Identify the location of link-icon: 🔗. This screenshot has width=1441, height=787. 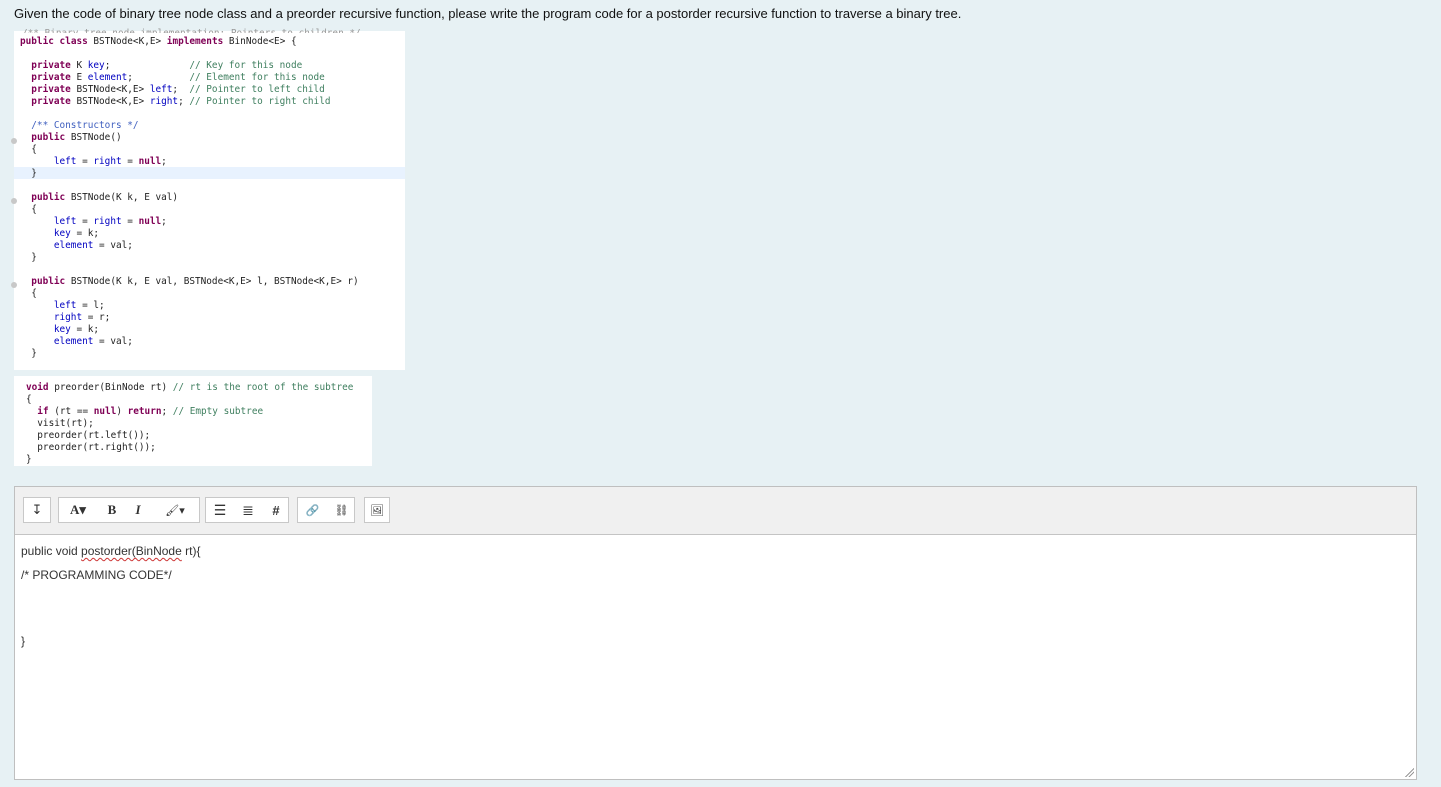
(312, 510).